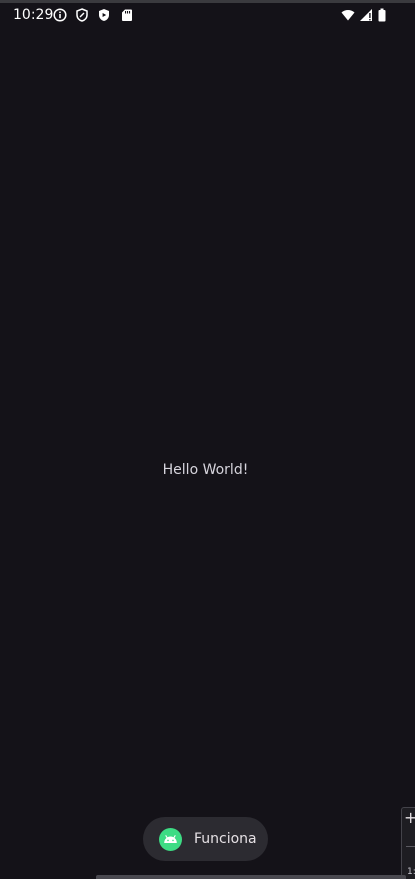 This screenshot has height=879, width=415. Describe the element at coordinates (411, 872) in the screenshot. I see `edge-panel-text: 1:` at that location.